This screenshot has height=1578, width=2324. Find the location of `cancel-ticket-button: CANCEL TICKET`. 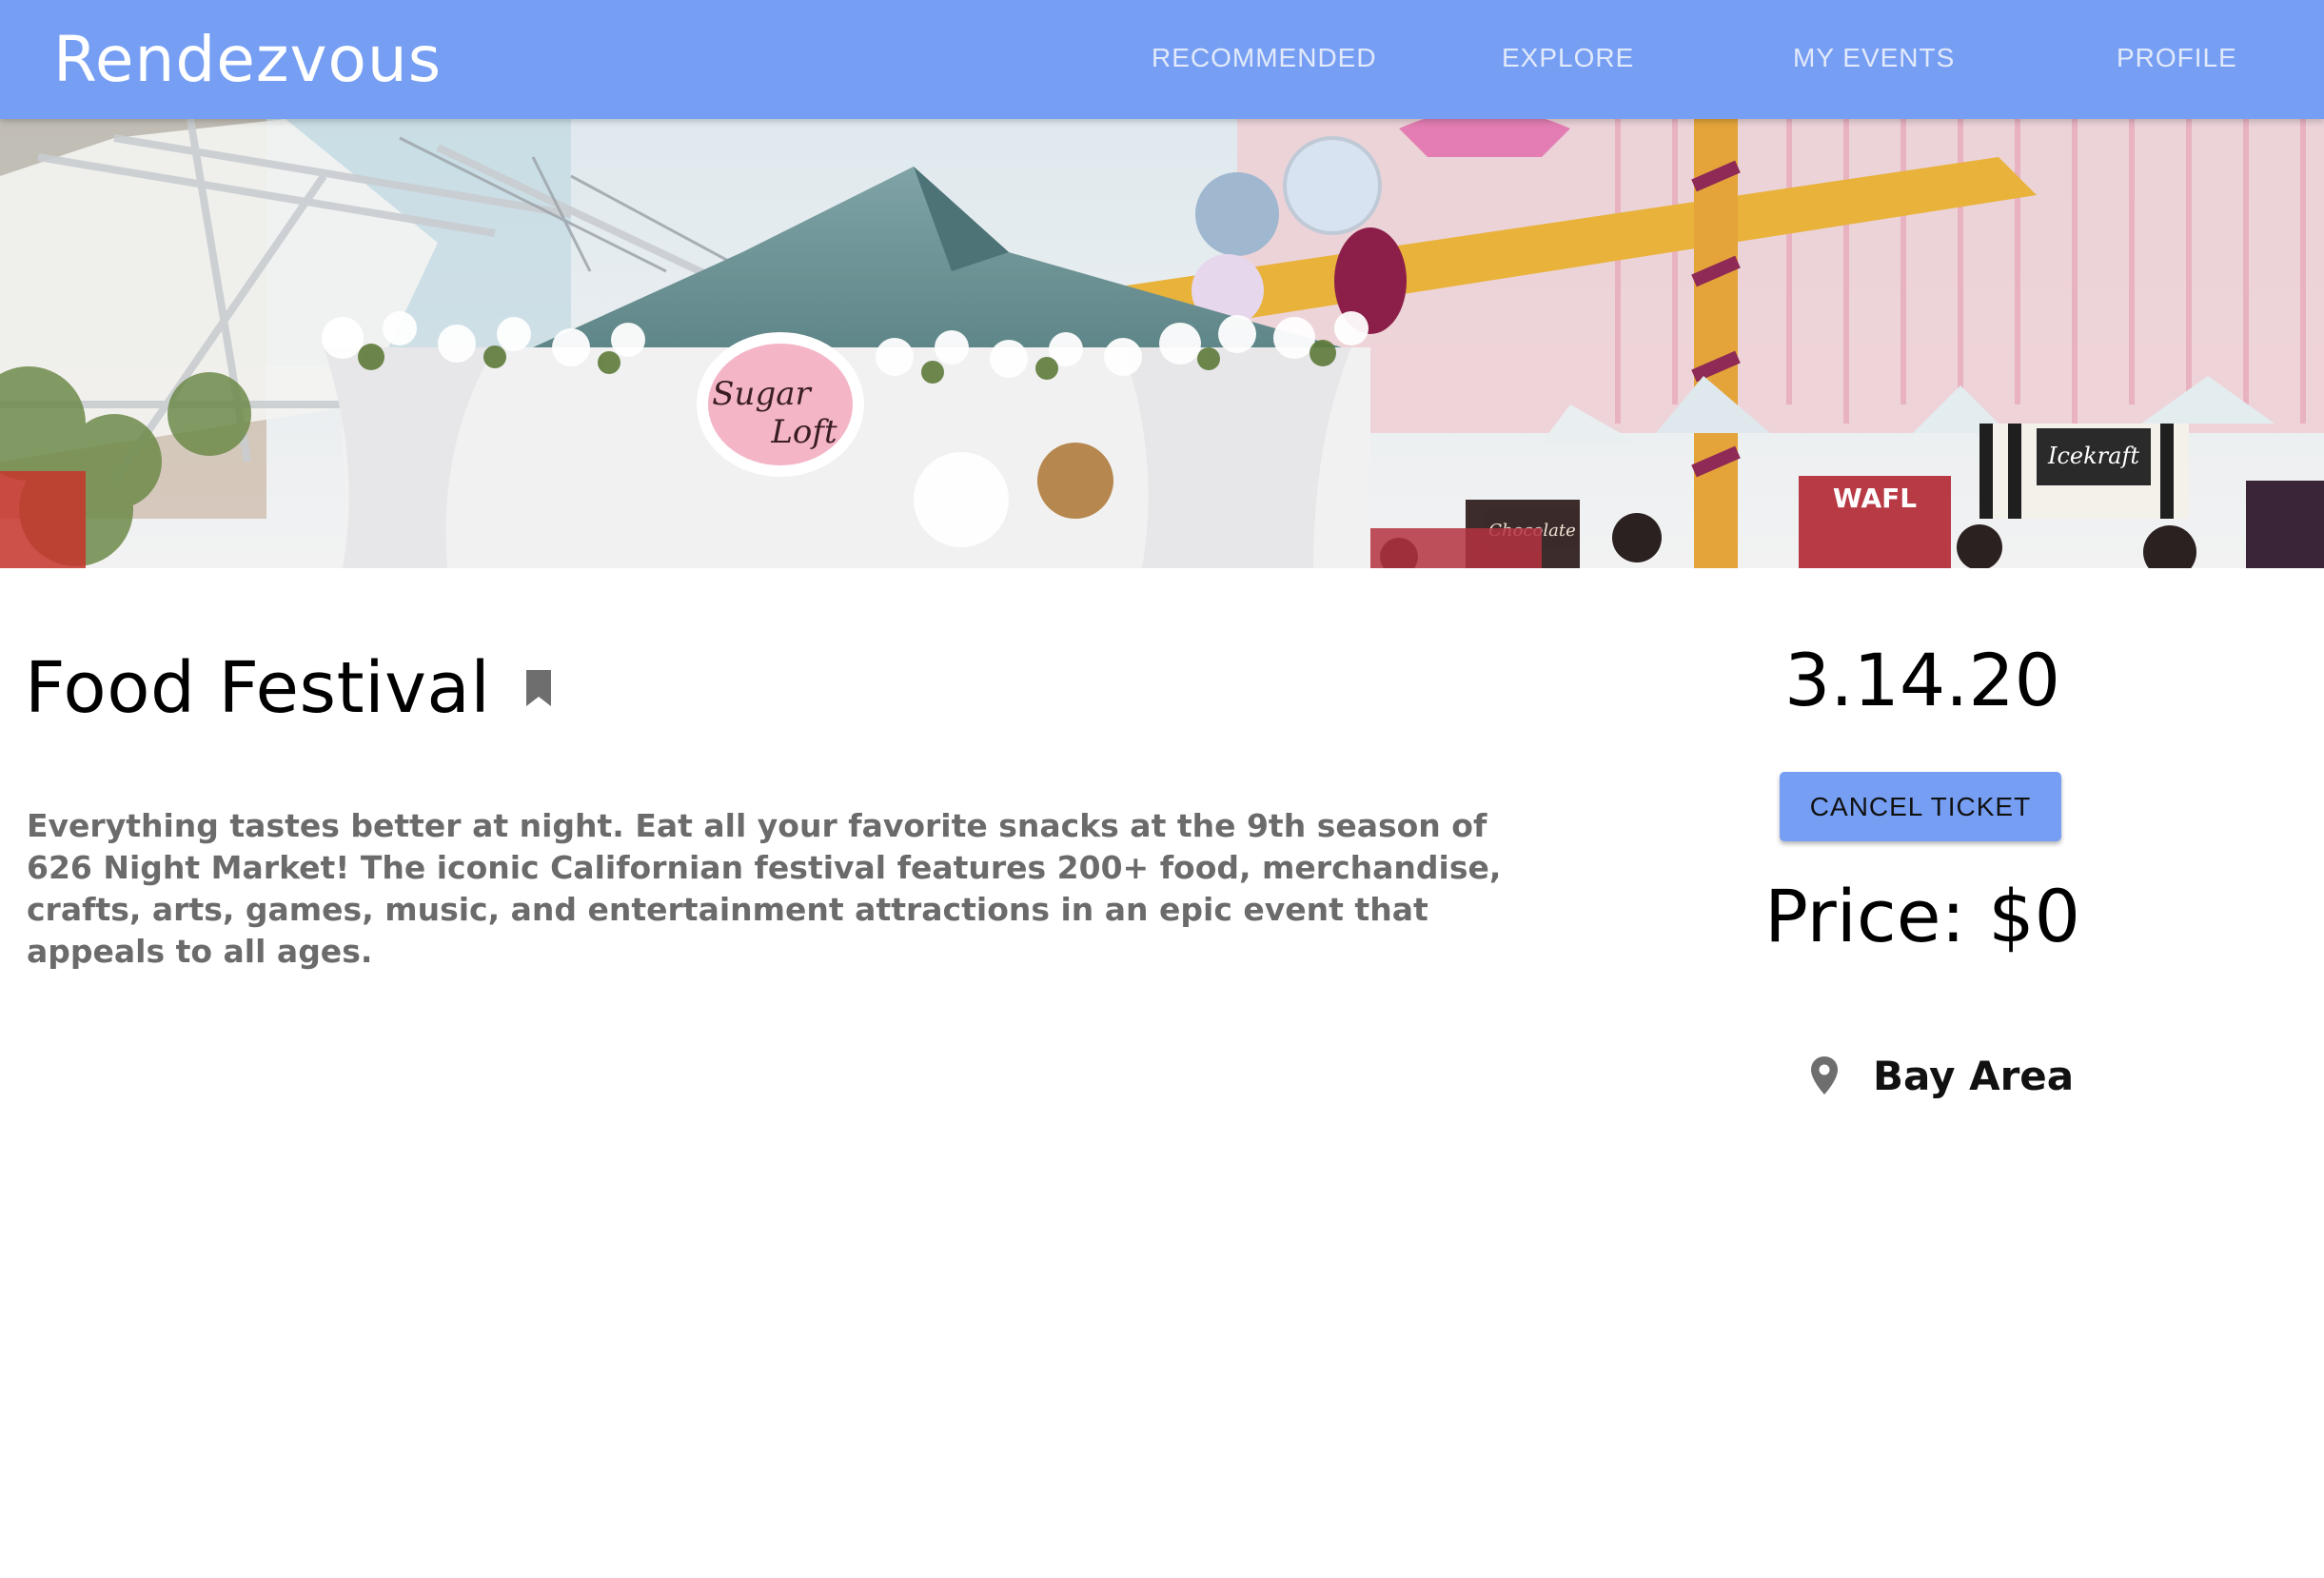

cancel-ticket-button: CANCEL TICKET is located at coordinates (1920, 806).